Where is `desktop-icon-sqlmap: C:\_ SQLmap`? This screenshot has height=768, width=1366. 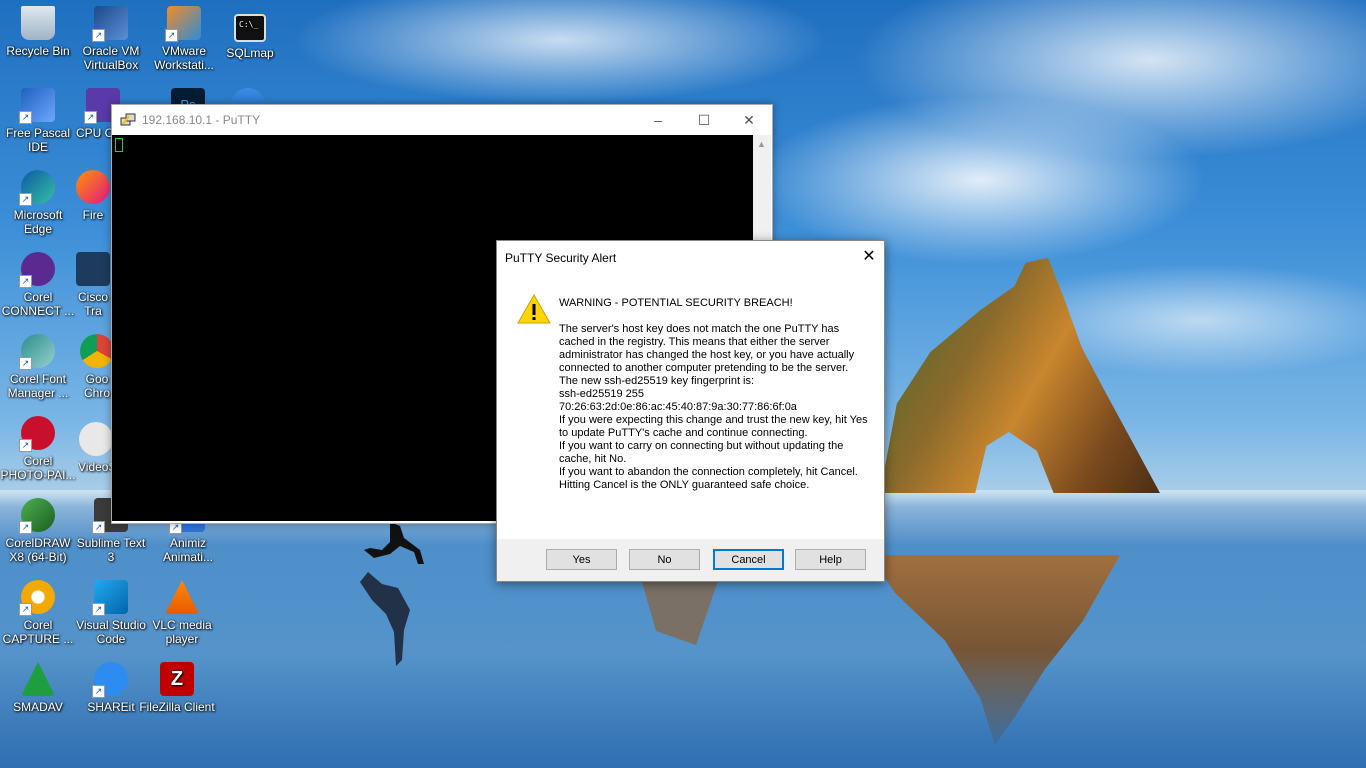
desktop-icon-sqlmap: C:\_ SQLmap is located at coordinates (250, 37).